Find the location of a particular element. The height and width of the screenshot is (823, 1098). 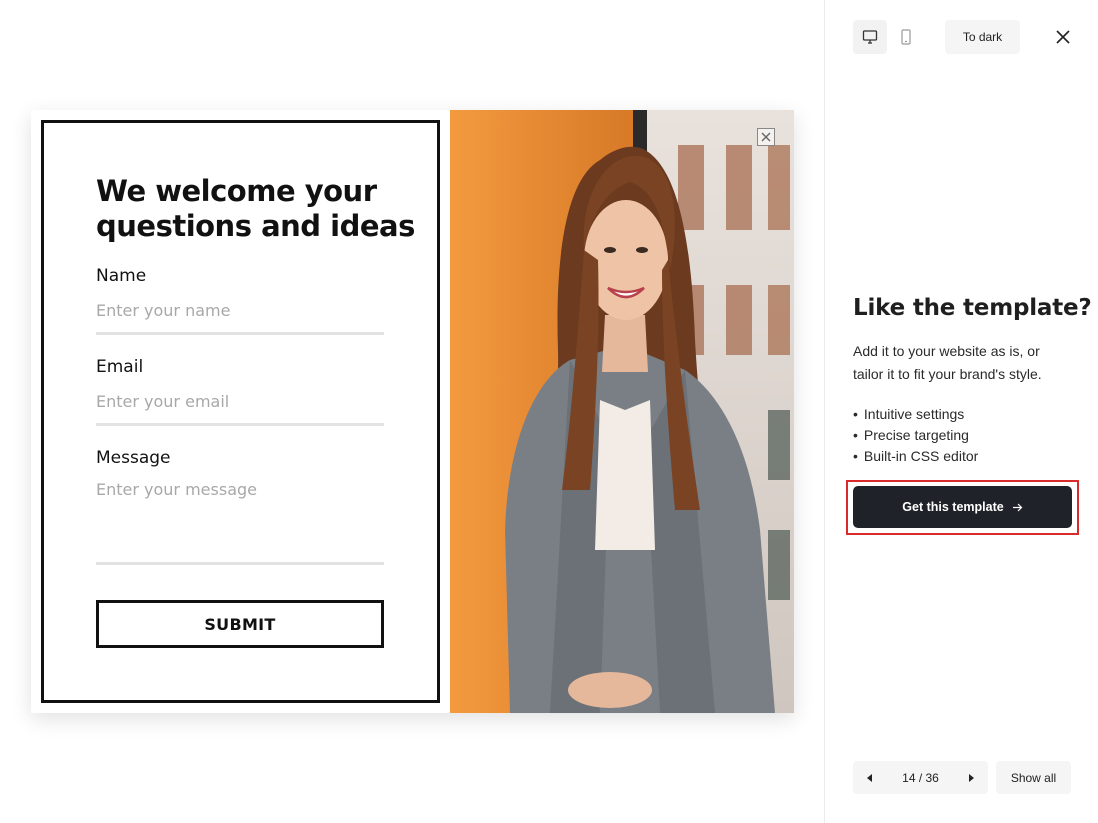

triangle-right-icon is located at coordinates (972, 777).